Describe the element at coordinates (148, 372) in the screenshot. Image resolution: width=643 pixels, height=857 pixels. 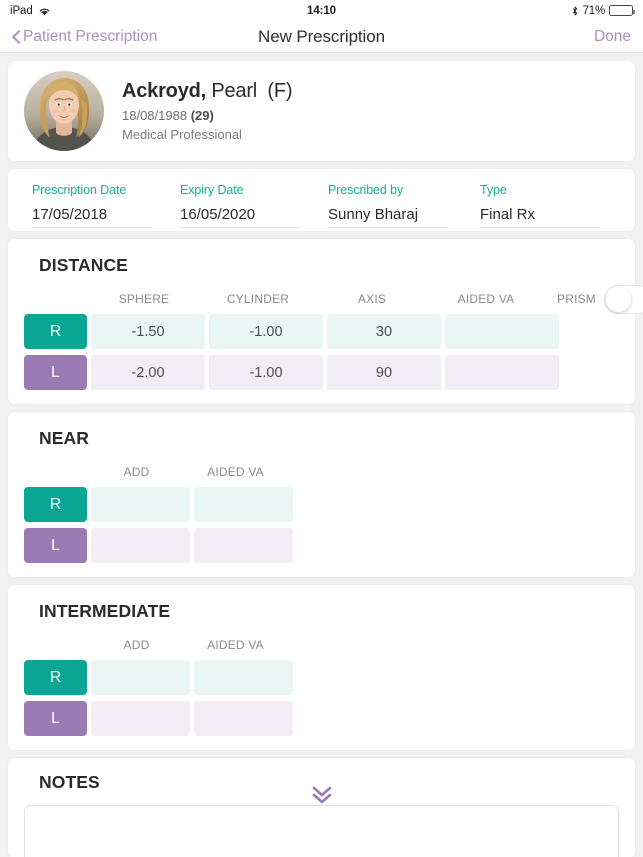
I see `distance-left-sphere: -2.00` at that location.